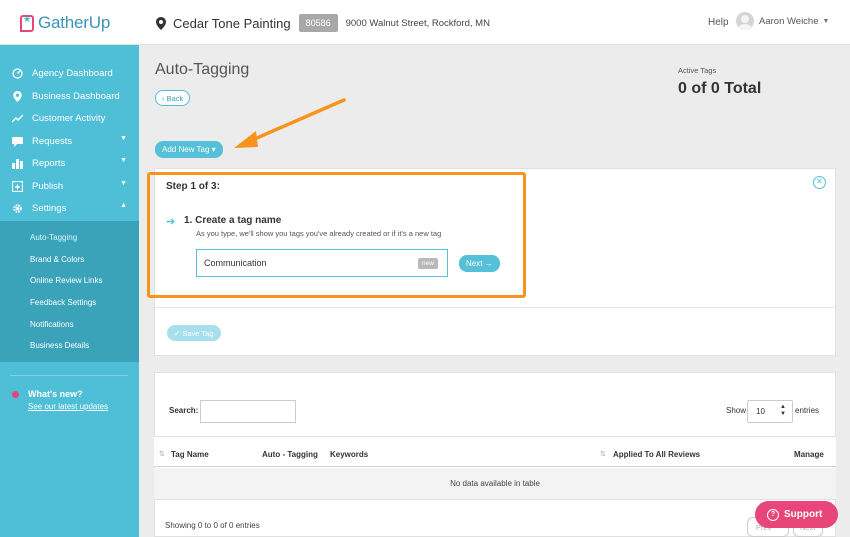 The height and width of the screenshot is (537, 850). Describe the element at coordinates (76, 96) in the screenshot. I see `sidebar-item-label: Business Dashboard` at that location.